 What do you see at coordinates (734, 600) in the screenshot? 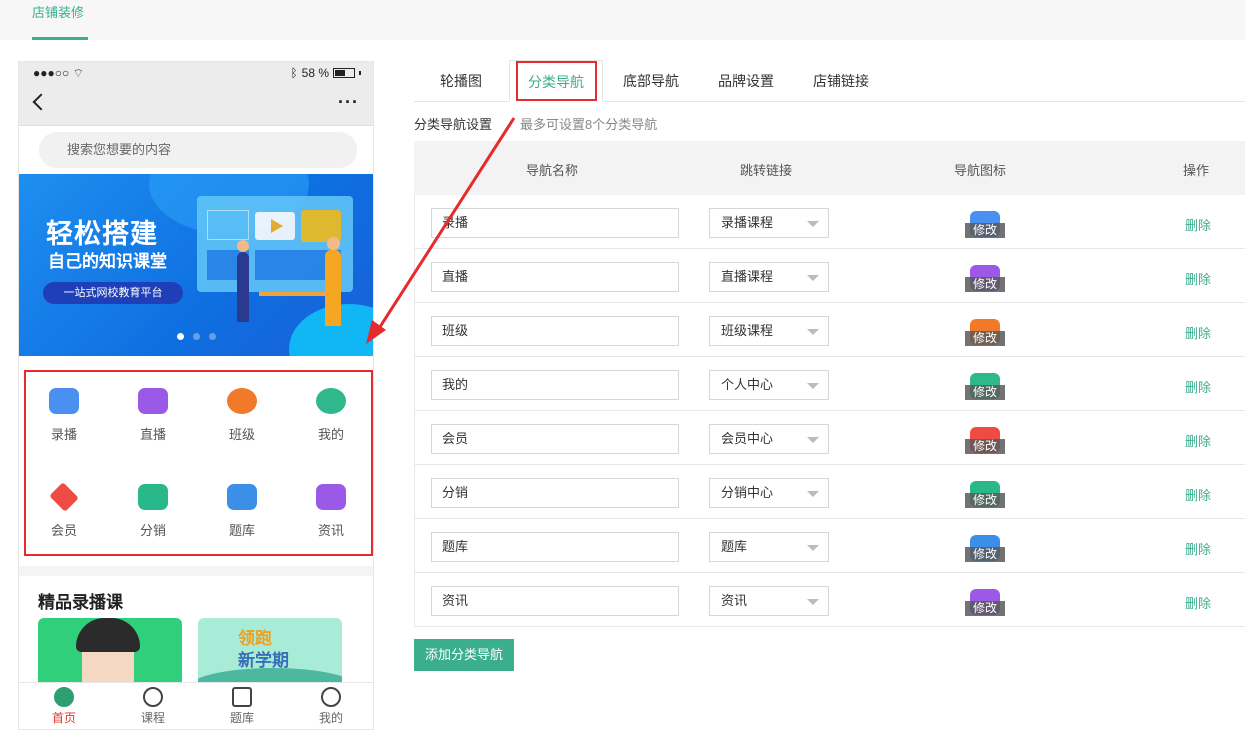
I see `link-select-value: 资讯` at bounding box center [734, 600].